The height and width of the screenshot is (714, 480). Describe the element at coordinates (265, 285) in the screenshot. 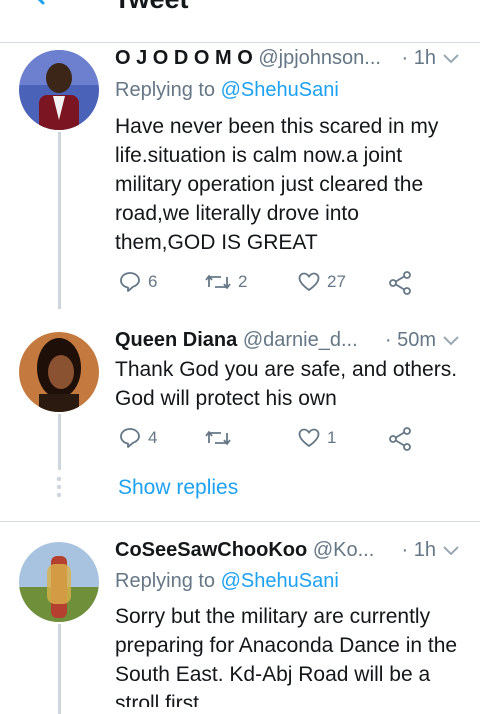

I see `tweet-actions: 6 2 27` at that location.